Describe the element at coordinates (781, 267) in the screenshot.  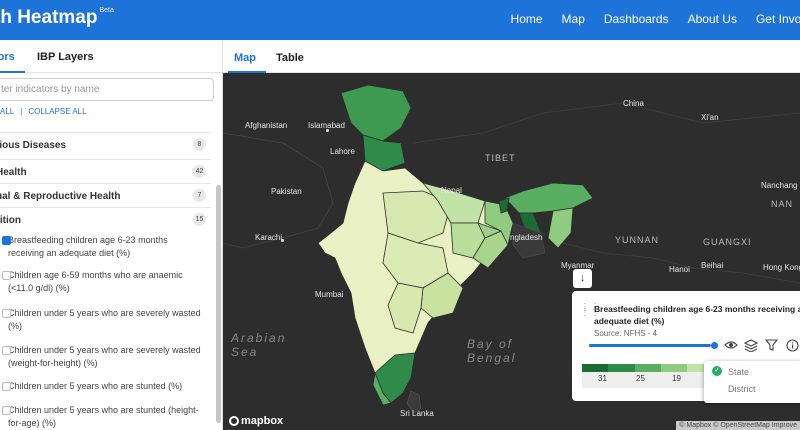
I see `label-hong-kong: Hong Kong` at that location.